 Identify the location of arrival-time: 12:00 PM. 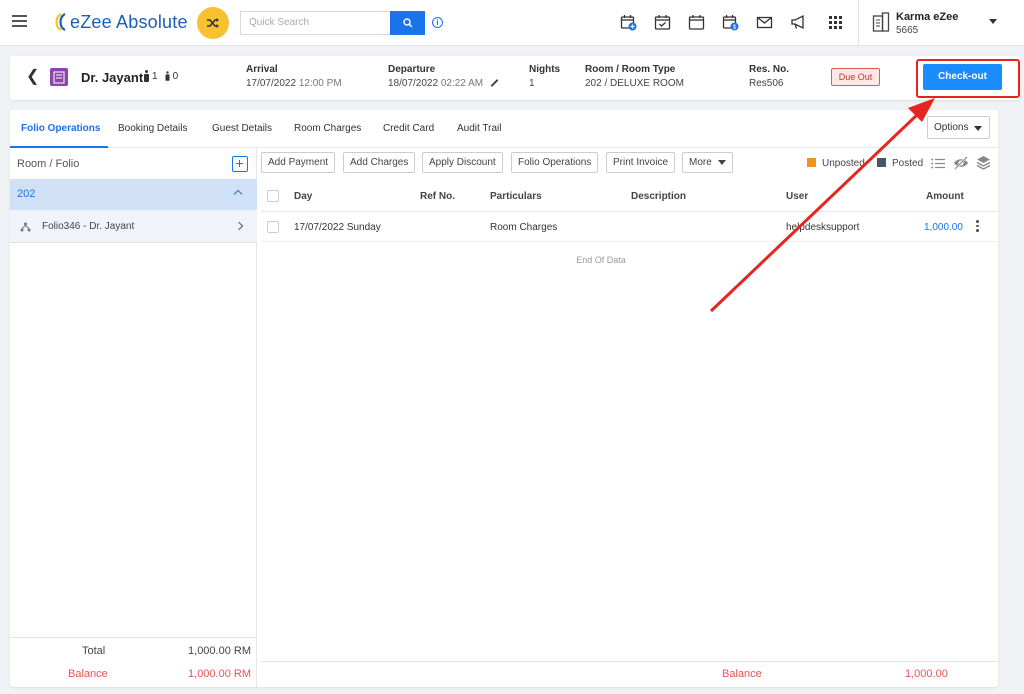
(320, 83).